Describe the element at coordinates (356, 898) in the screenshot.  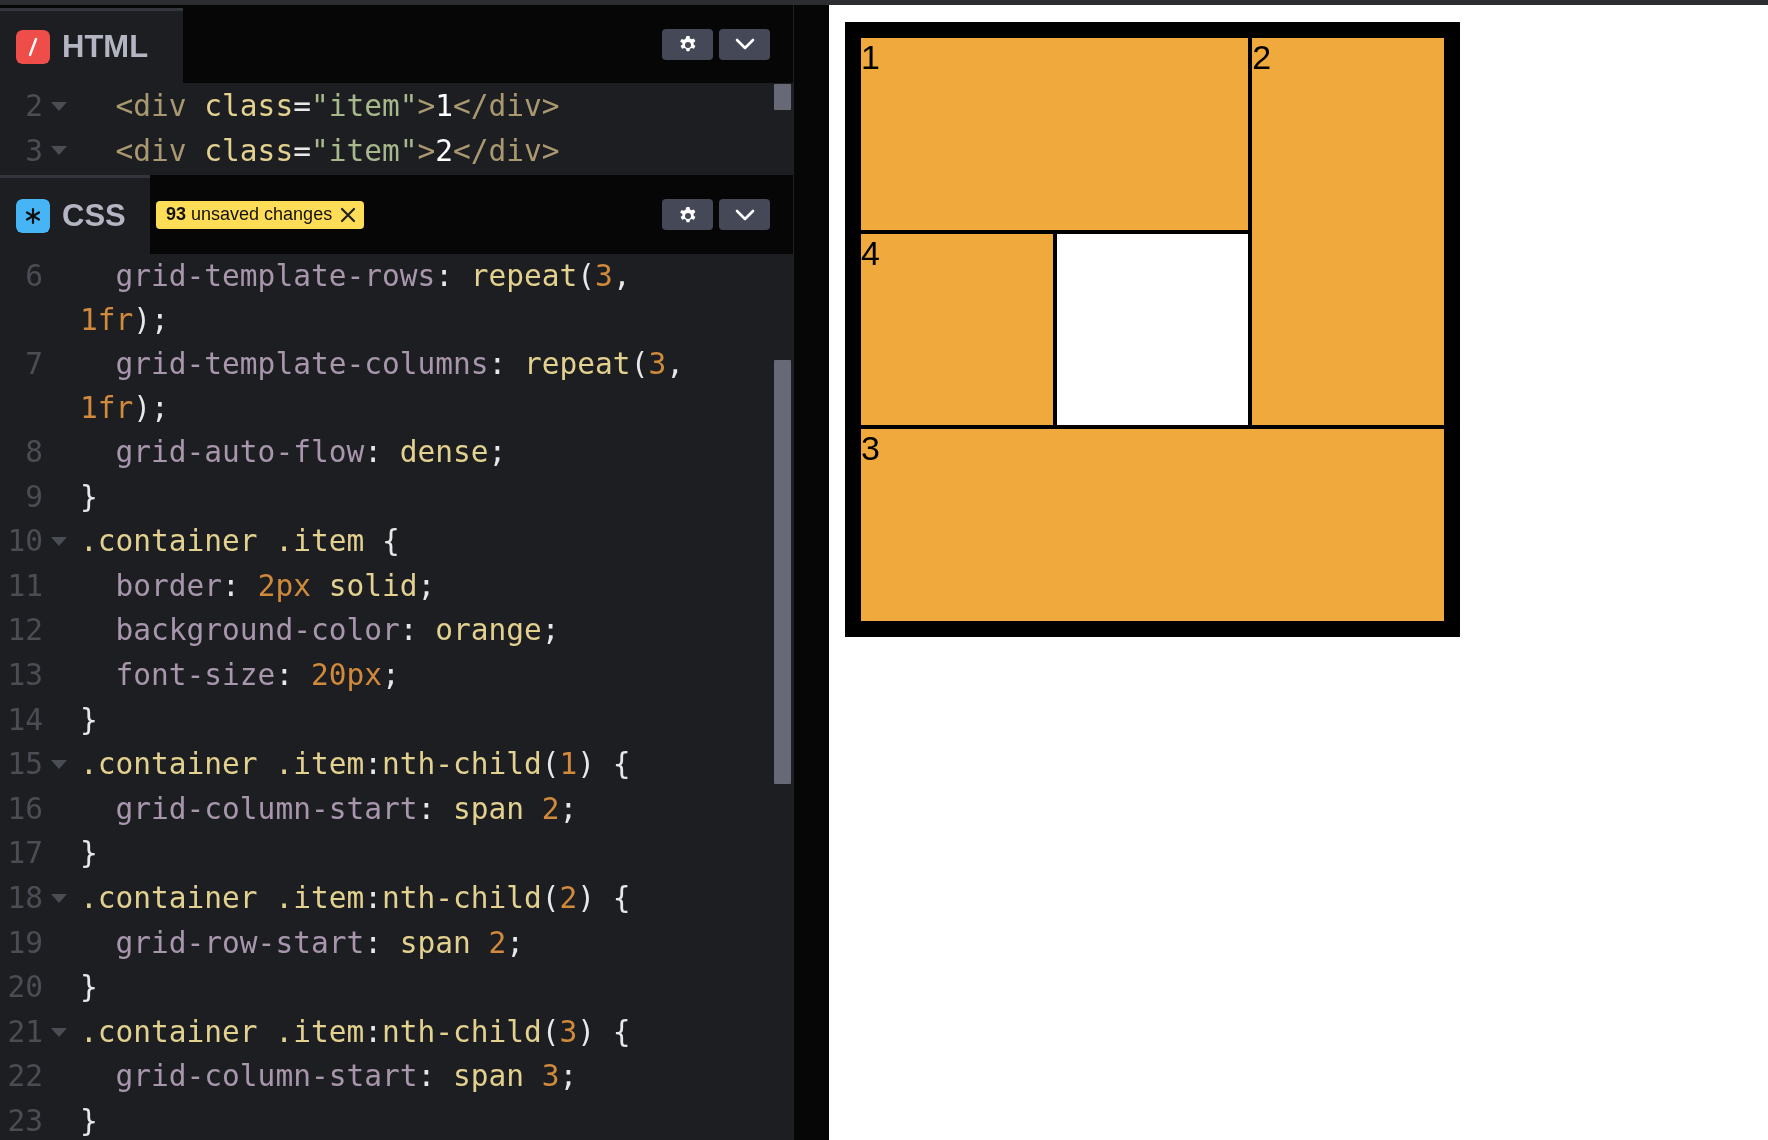
I see `code-line: .container .item:nth-child(2) {` at that location.